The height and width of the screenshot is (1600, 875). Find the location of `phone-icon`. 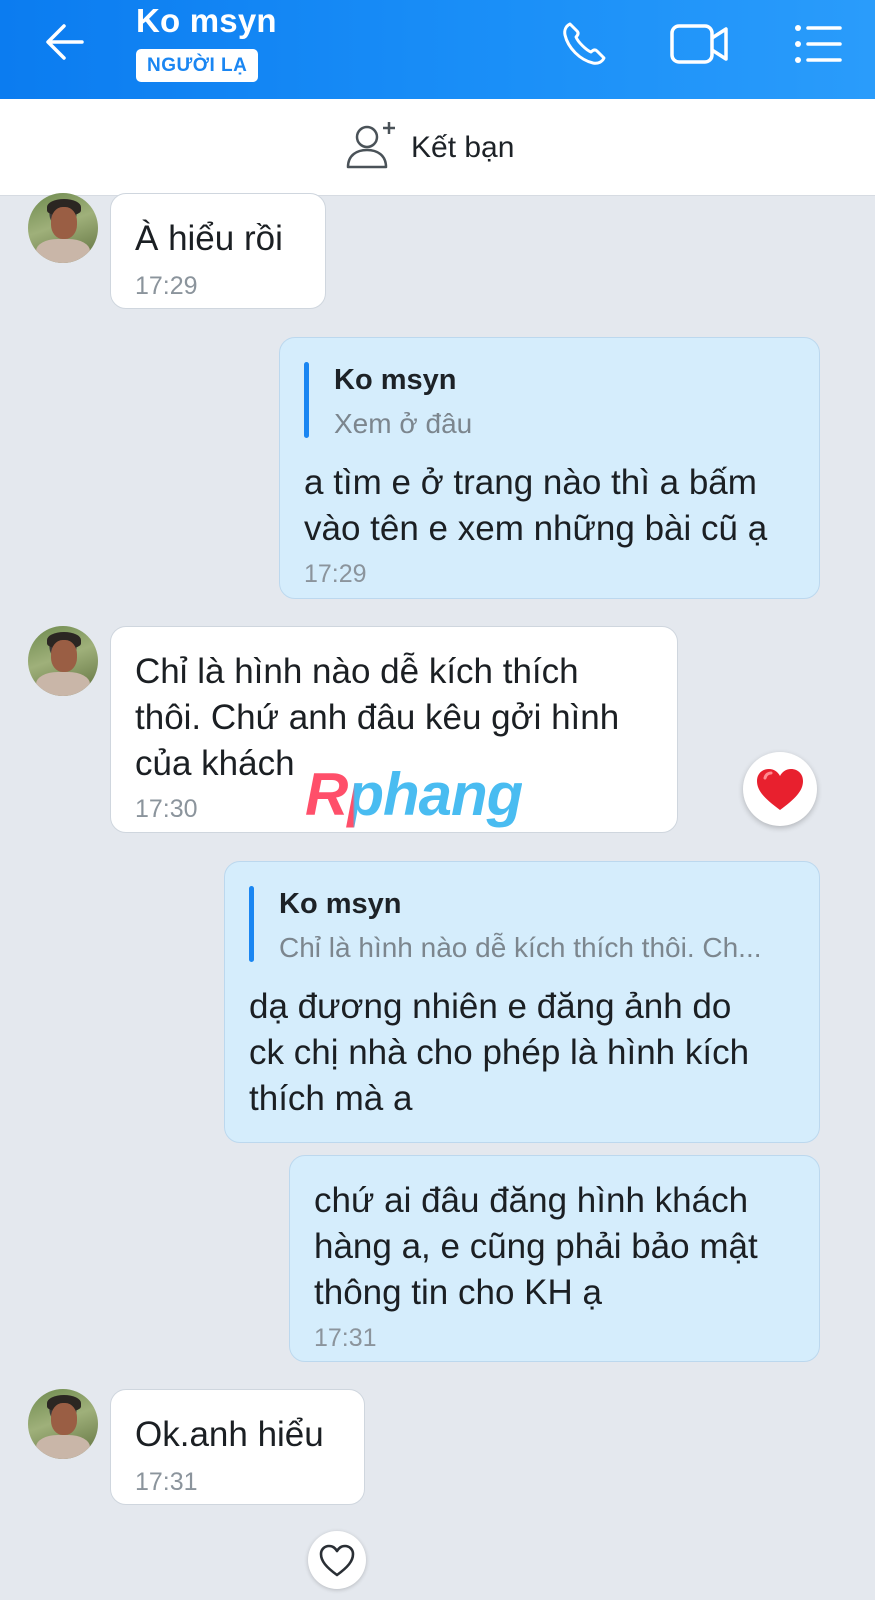

phone-icon is located at coordinates (584, 44).